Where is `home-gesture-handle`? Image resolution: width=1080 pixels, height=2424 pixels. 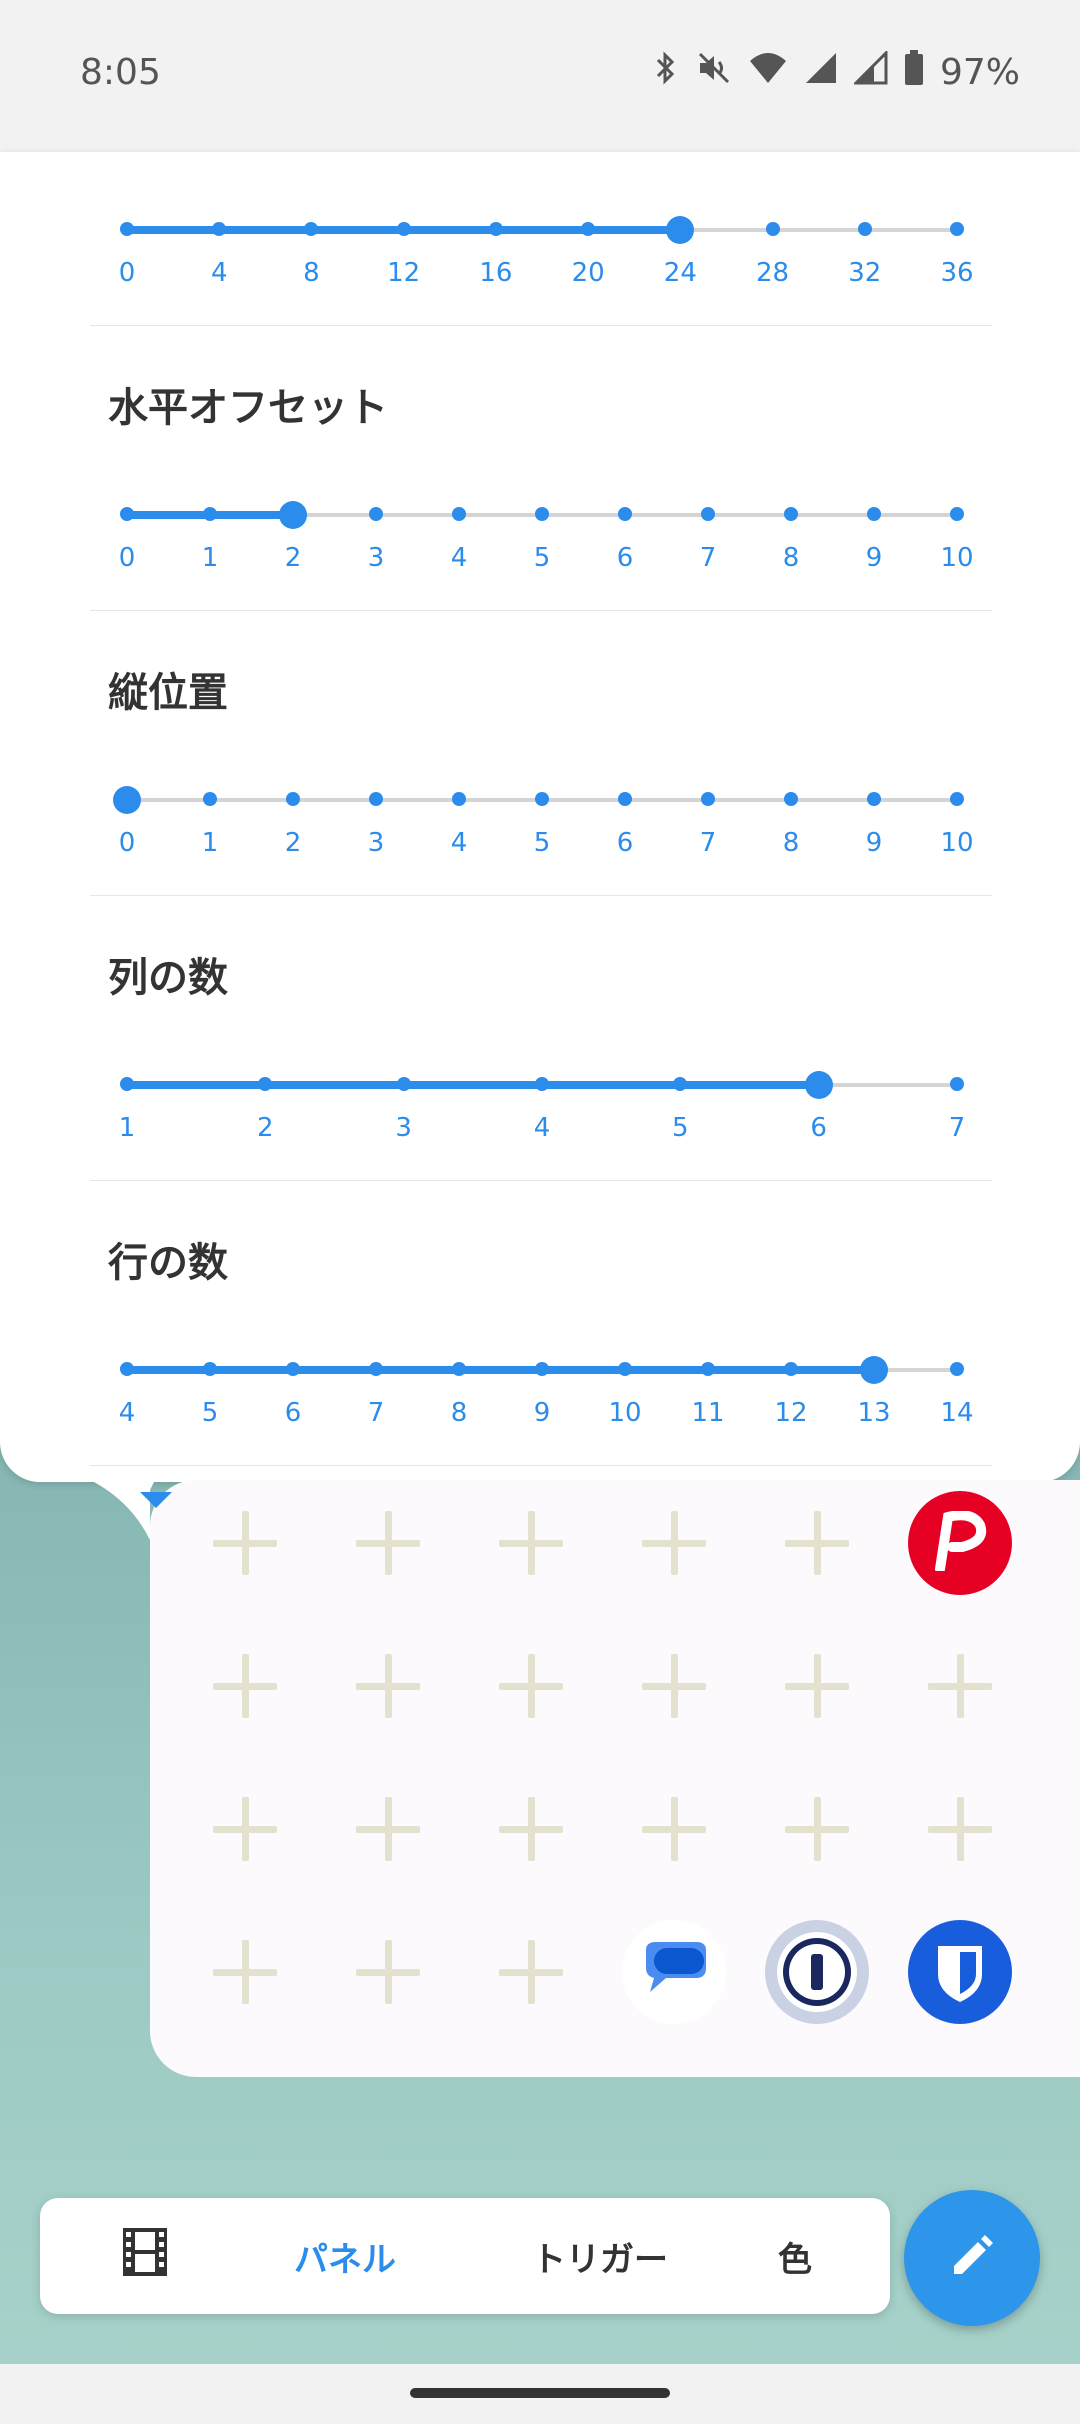
home-gesture-handle is located at coordinates (540, 2393).